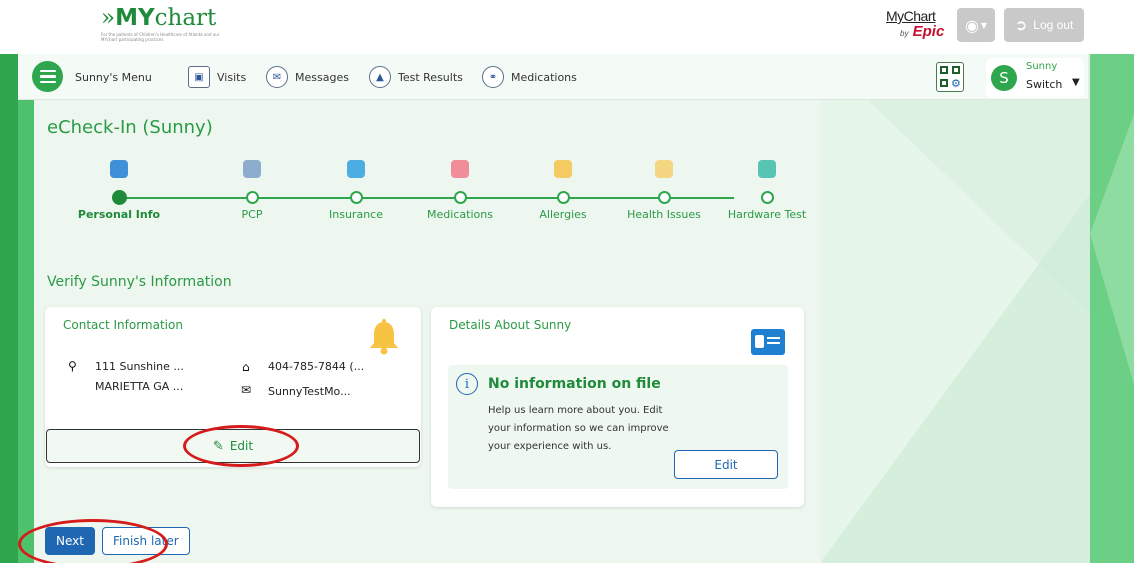  What do you see at coordinates (130, 127) in the screenshot?
I see `page-title: eCheck-In (Sunny)` at bounding box center [130, 127].